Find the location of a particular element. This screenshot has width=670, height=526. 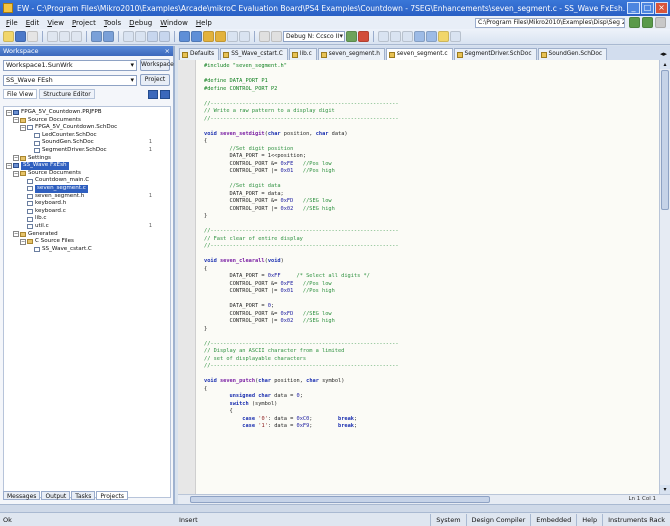

menu-file: File is located at coordinates (12, 23).